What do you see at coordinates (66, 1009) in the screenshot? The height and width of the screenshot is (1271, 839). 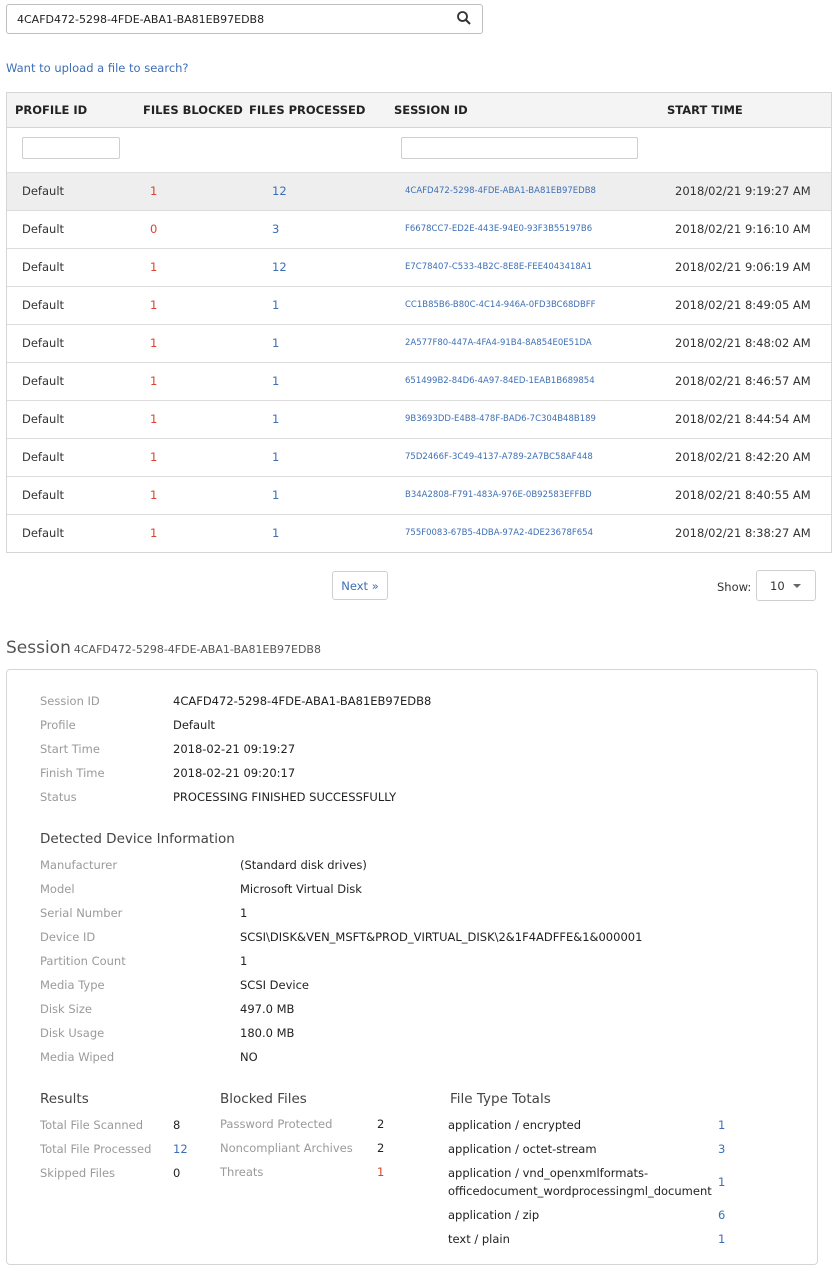 I see `device-field-label: Disk Size` at bounding box center [66, 1009].